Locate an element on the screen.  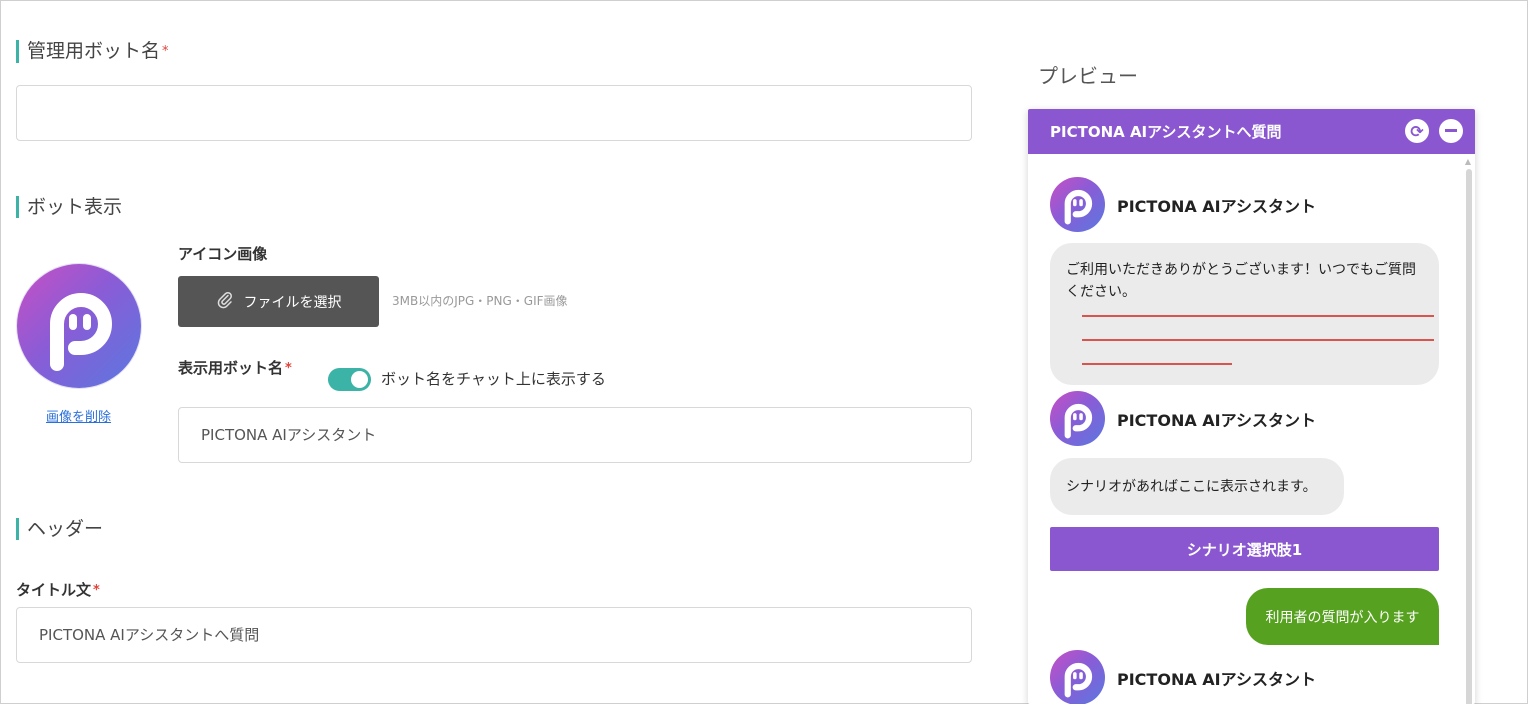
file-hint: 3MB以内のJPG・PNG・GIF画像 is located at coordinates (480, 301).